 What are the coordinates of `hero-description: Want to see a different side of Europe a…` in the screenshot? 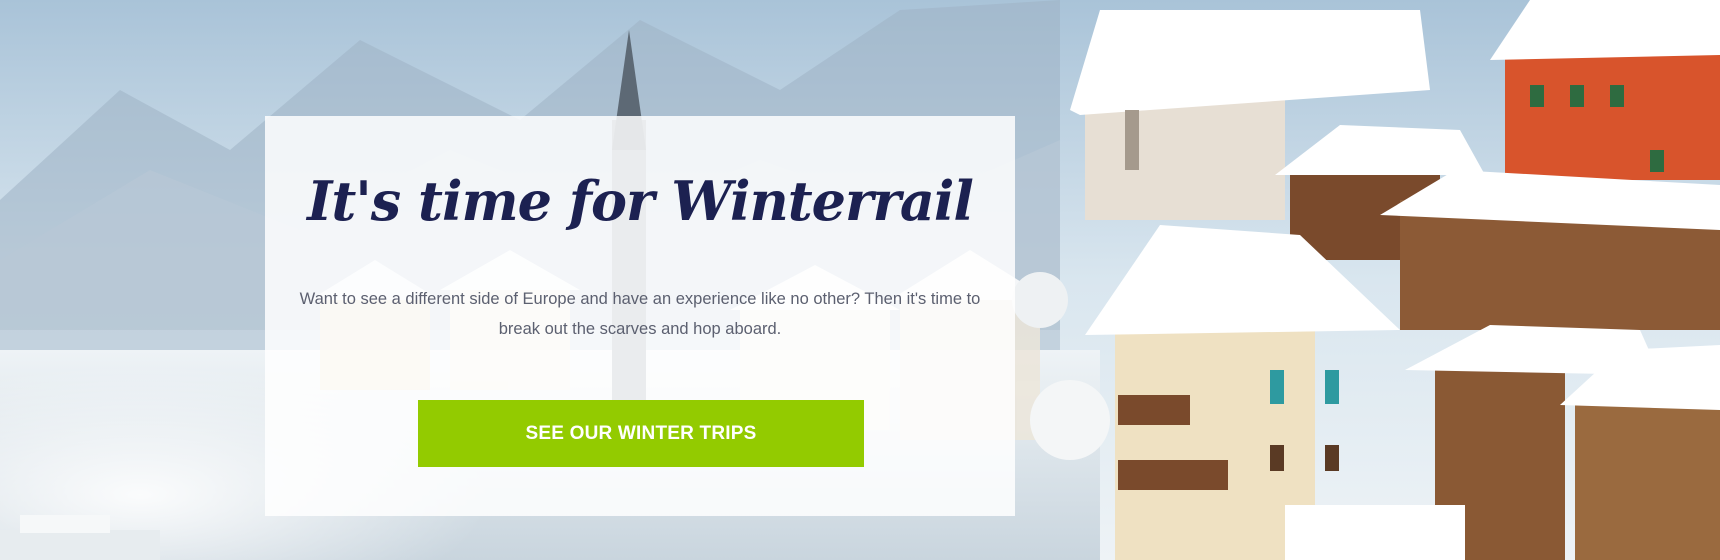 It's located at (640, 314).